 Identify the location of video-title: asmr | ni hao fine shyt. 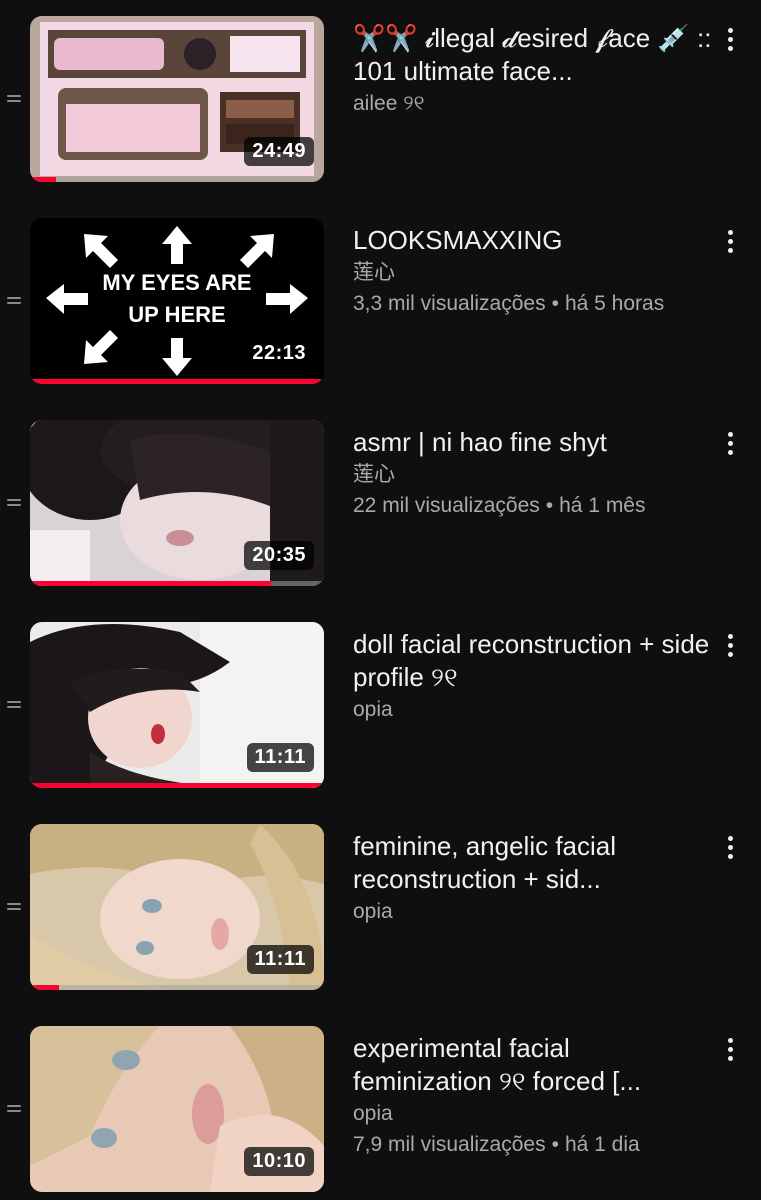
(533, 442).